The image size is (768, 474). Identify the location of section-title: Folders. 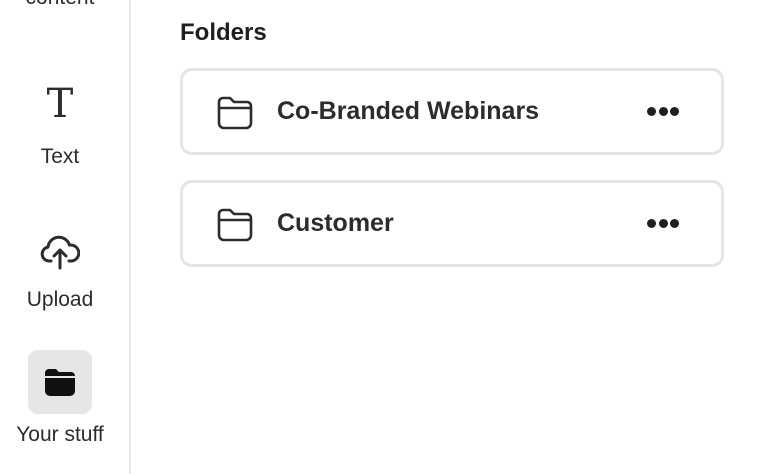
(223, 32).